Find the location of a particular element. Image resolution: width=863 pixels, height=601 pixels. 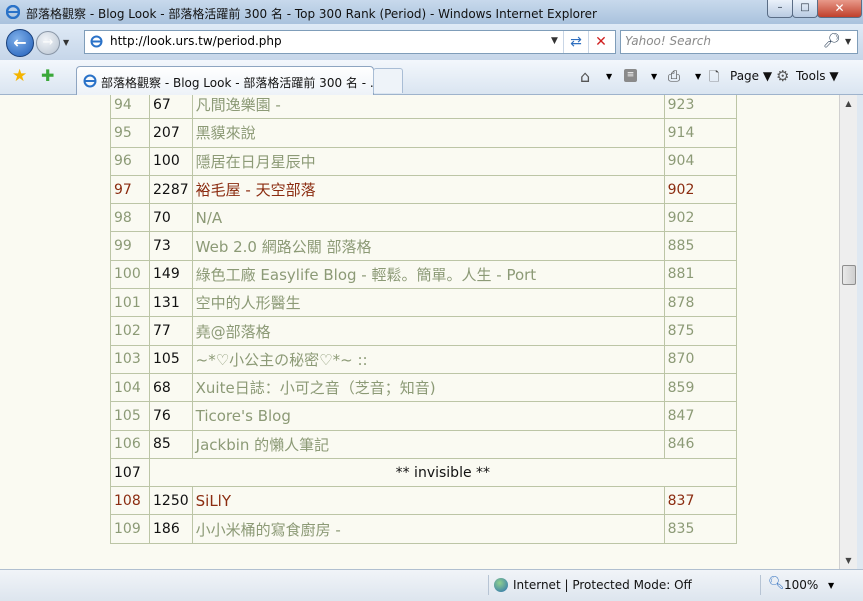

ie-logo-icon is located at coordinates (13, 12).